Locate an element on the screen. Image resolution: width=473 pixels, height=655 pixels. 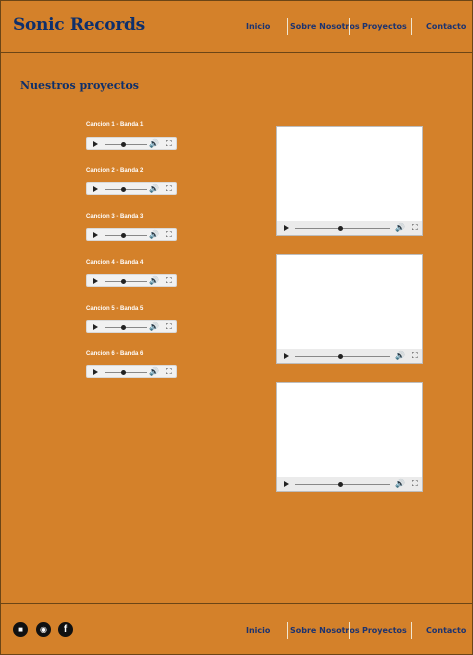
track-label: Cancion 6 - Banda 6 is located at coordinates (115, 354).